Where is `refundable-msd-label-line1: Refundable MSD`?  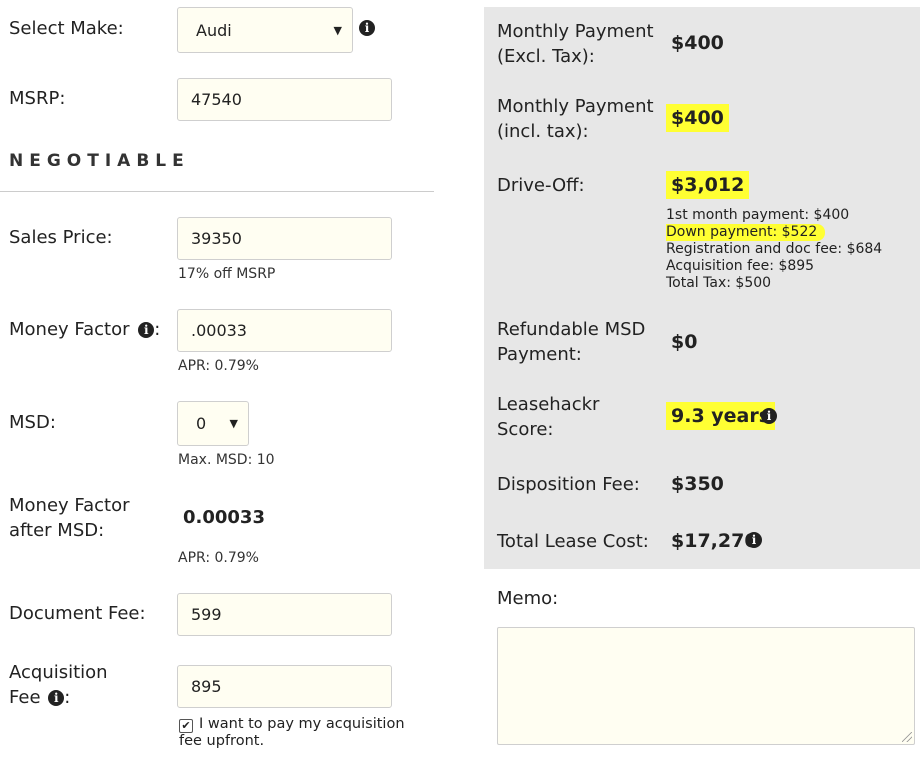
refundable-msd-label-line1: Refundable MSD is located at coordinates (571, 329).